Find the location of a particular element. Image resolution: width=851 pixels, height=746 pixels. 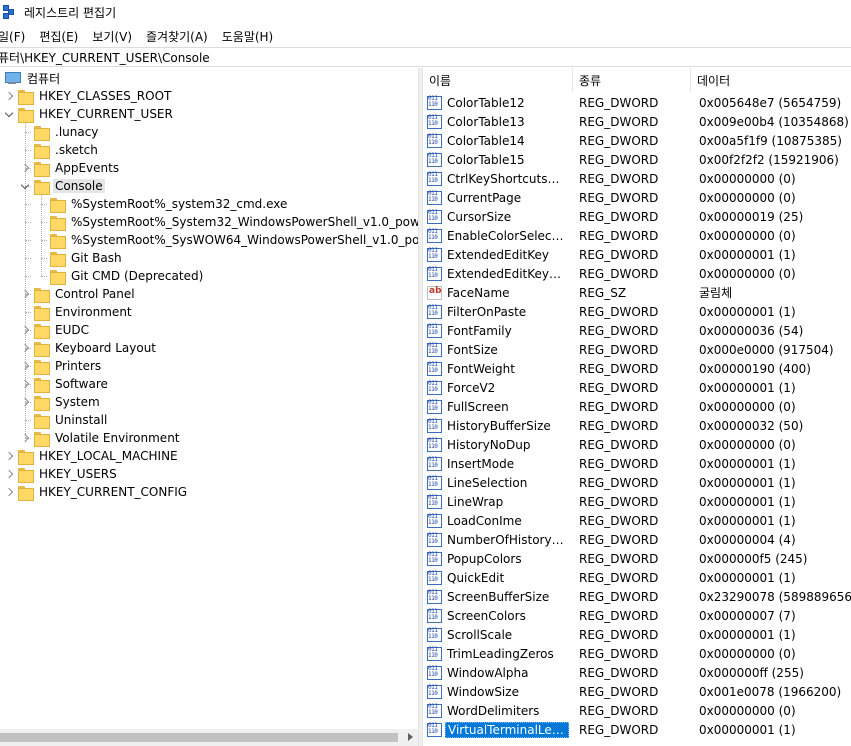

value-row: WindowSize REG_DWORD 0x001e0078 (1966200) is located at coordinates (637, 691).